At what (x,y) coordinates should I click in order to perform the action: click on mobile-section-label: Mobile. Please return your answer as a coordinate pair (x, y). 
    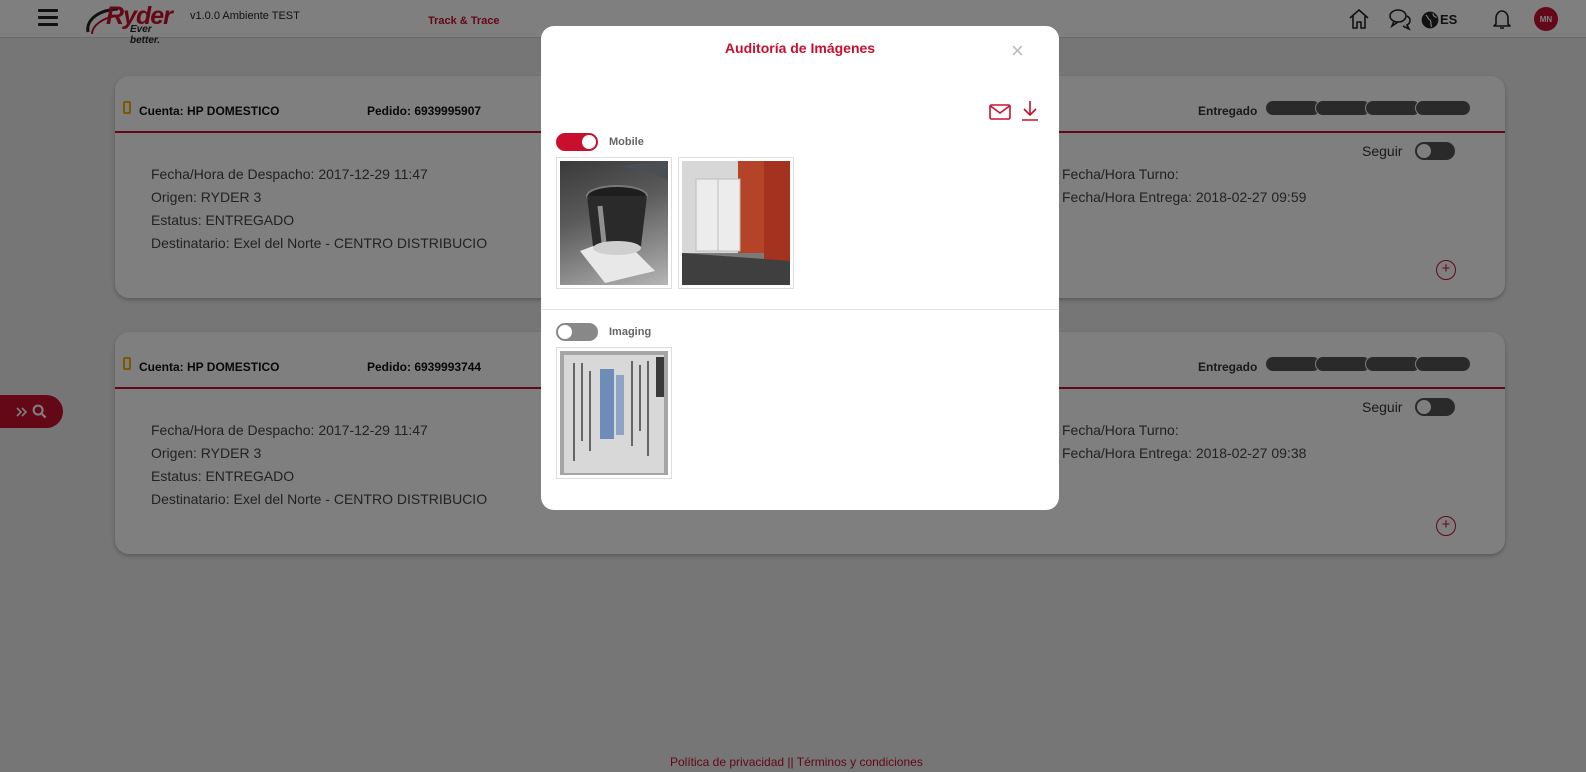
    Looking at the image, I should click on (626, 142).